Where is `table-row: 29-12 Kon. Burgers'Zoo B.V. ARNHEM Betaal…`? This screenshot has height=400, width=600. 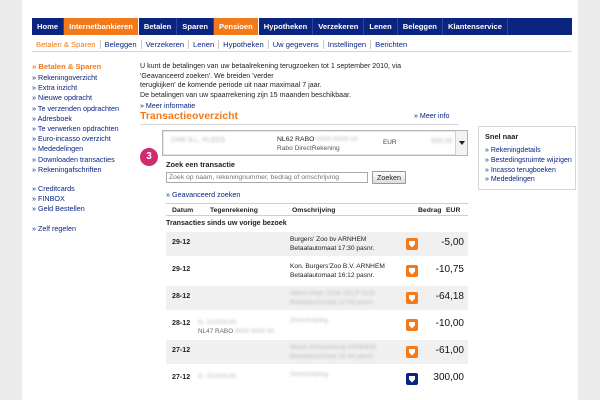
table-row: 29-12 Kon. Burgers'Zoo B.V. ARNHEM Betaal… is located at coordinates (317, 271).